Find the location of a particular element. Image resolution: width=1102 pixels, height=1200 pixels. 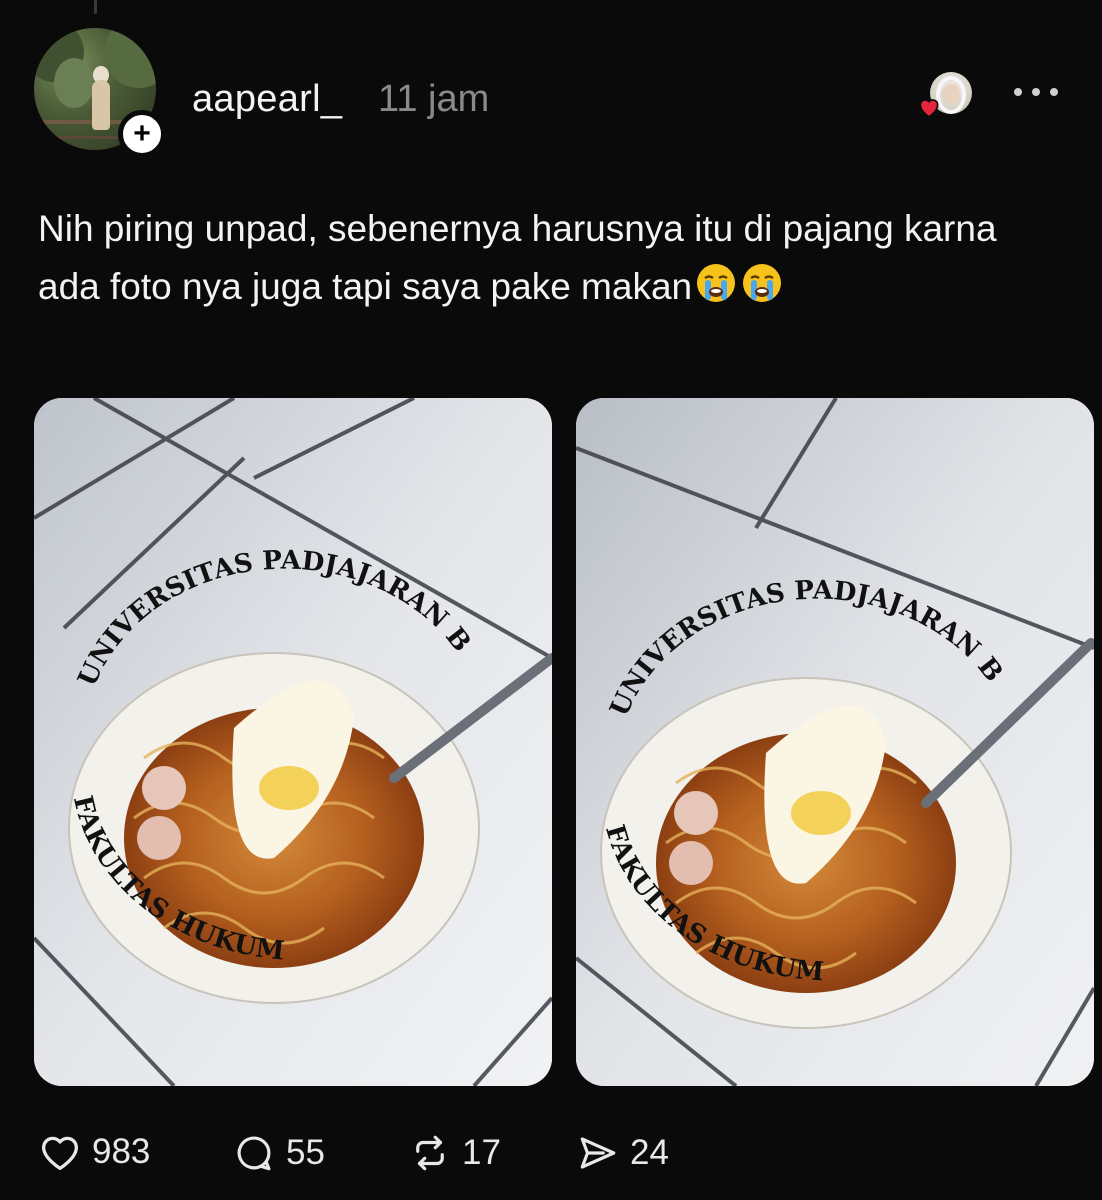

thread-line is located at coordinates (95, 7).